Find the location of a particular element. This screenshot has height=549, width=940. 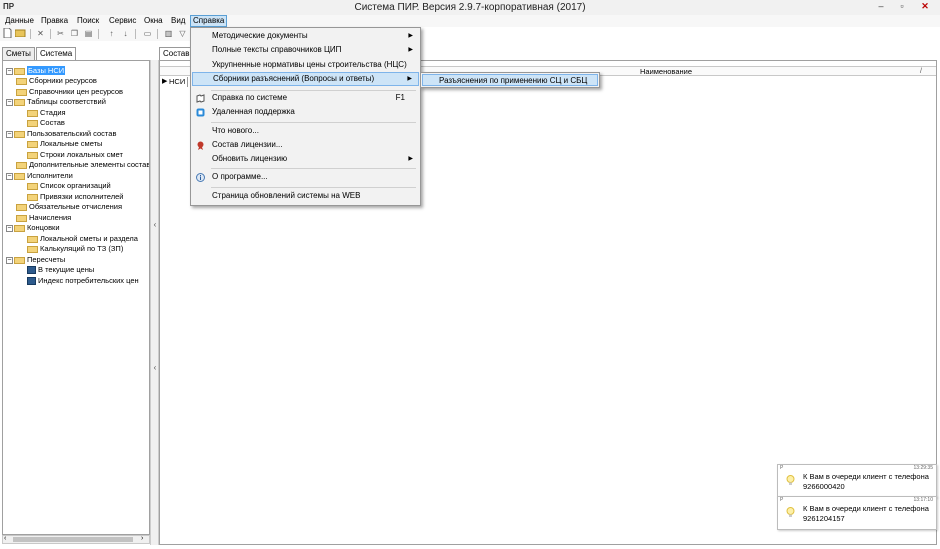

menu-item-update-license: Обновить лицензию ▶ is located at coordinates (305, 159).